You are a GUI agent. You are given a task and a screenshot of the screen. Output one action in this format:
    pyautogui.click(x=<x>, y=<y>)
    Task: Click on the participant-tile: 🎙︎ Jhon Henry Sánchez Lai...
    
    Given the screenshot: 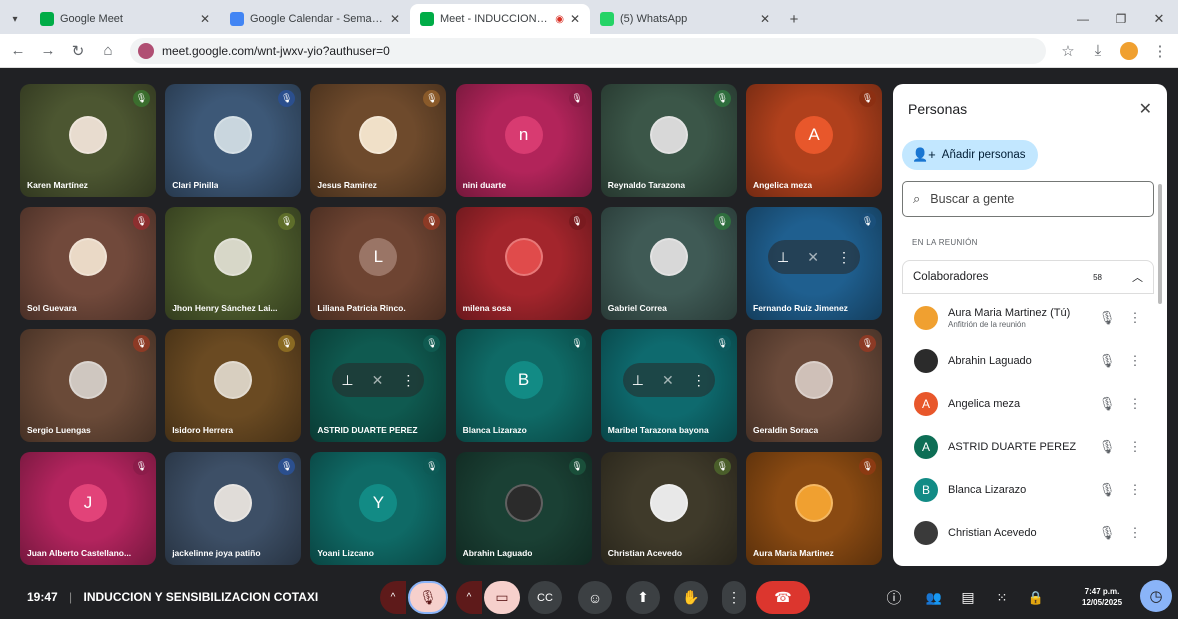 What is the action you would take?
    pyautogui.click(x=233, y=263)
    